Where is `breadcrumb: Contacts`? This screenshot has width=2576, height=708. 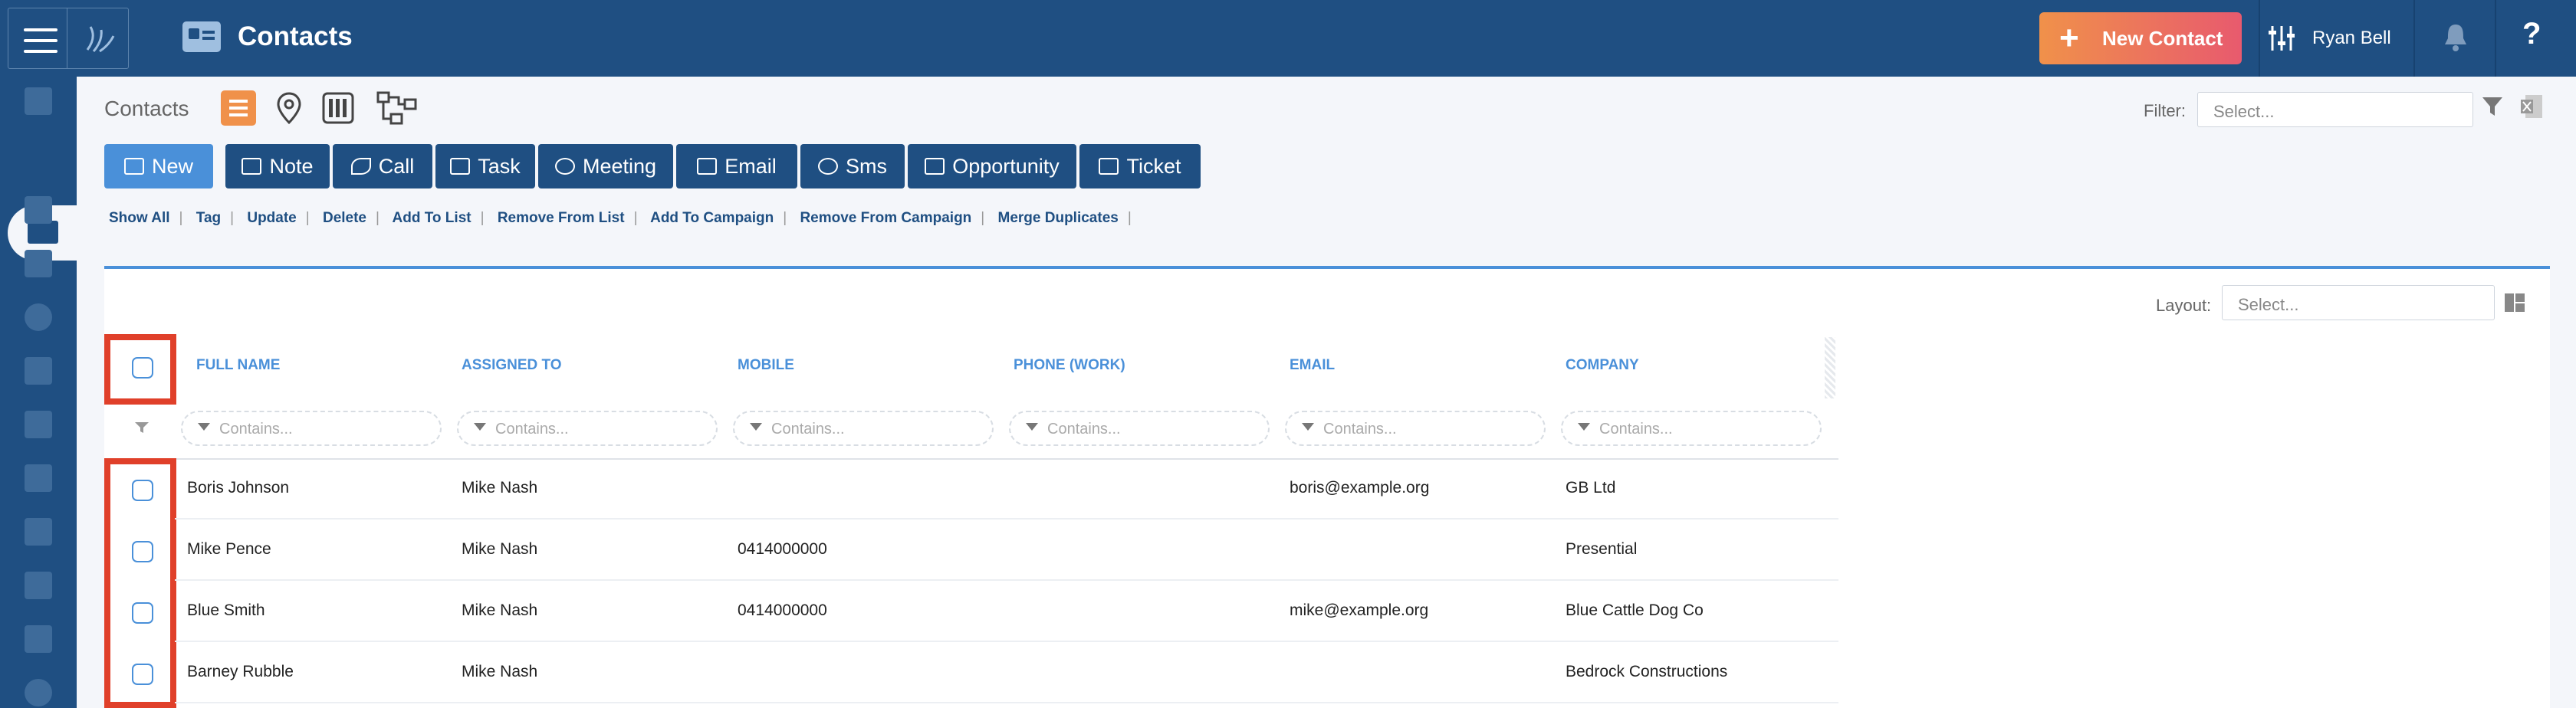 breadcrumb: Contacts is located at coordinates (146, 109).